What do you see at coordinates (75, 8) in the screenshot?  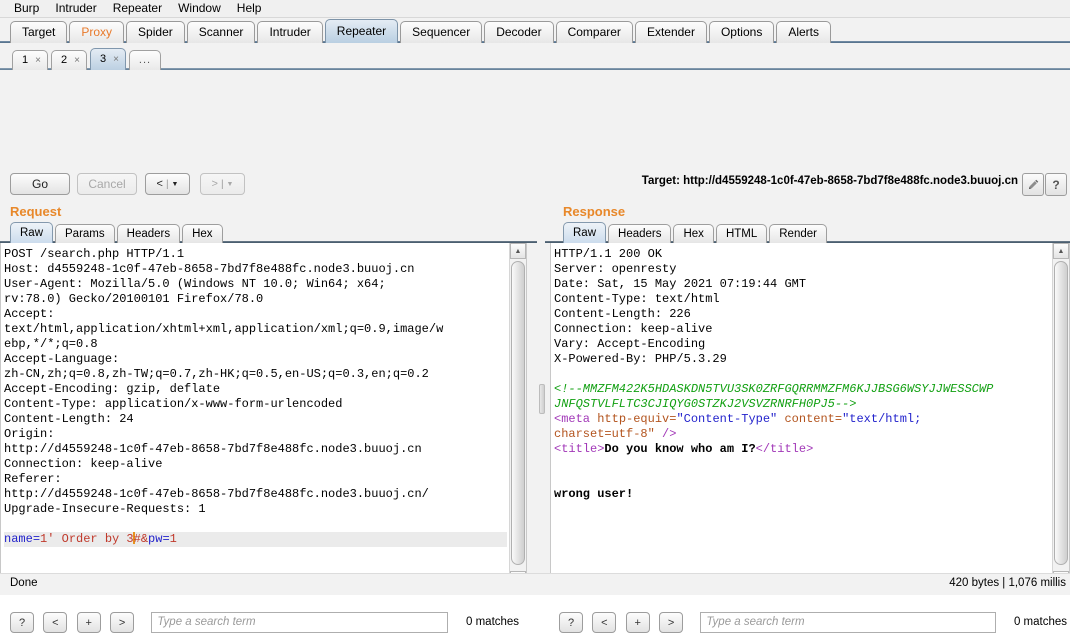 I see `menu-item-intruder: Intruder` at bounding box center [75, 8].